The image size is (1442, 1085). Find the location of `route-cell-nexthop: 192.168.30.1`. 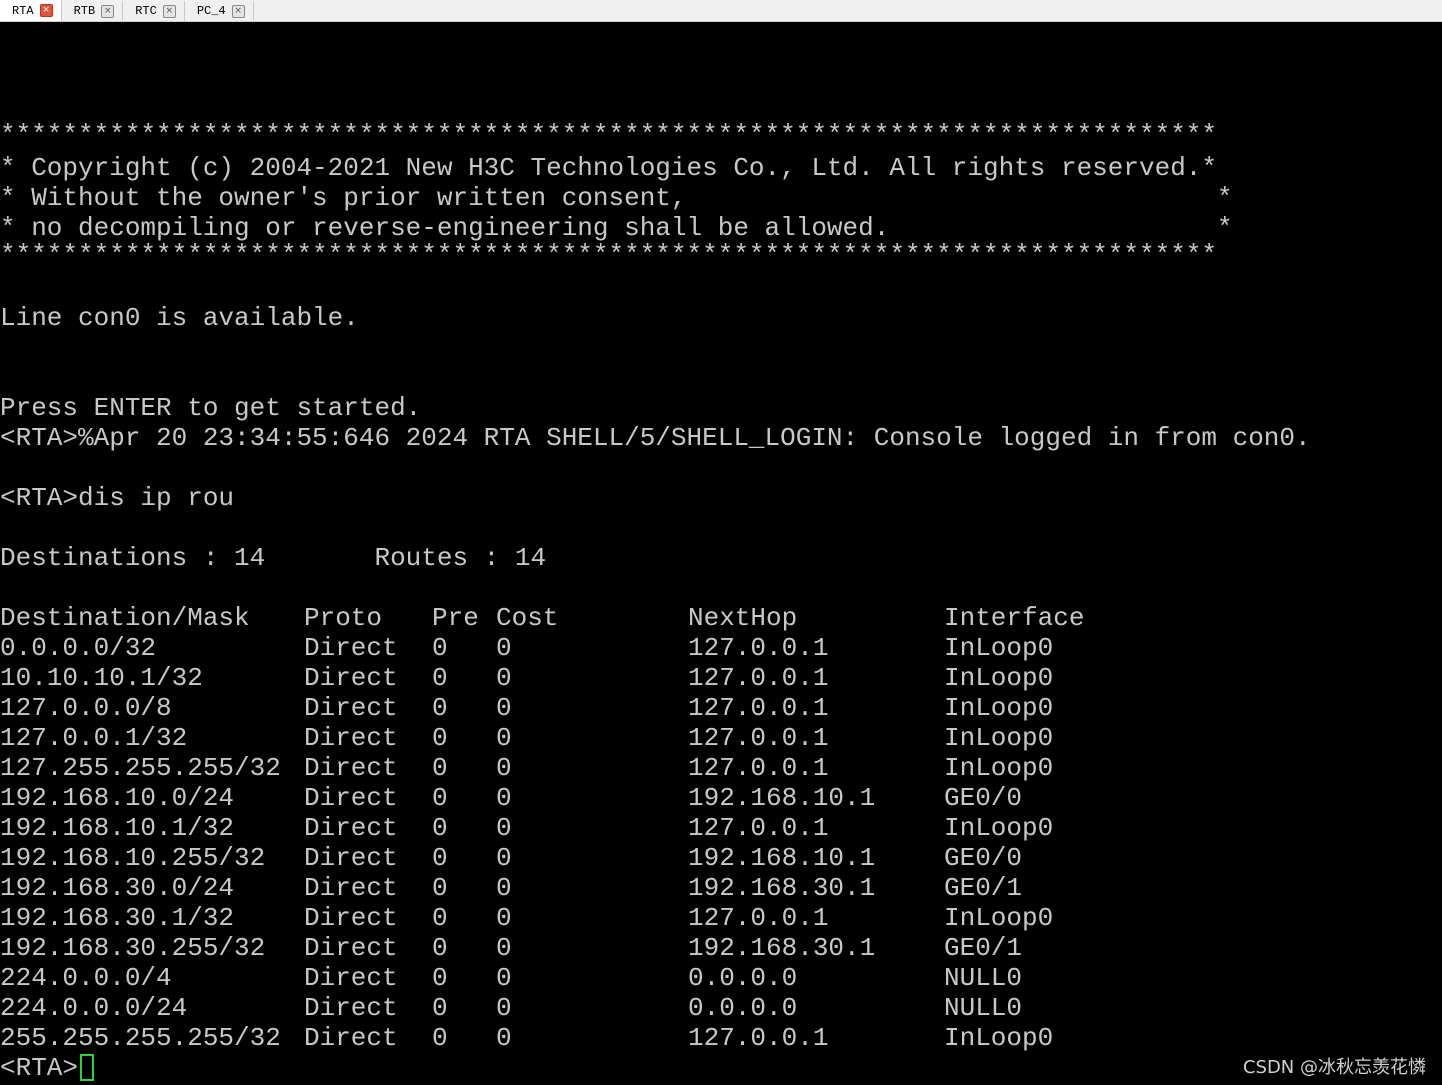

route-cell-nexthop: 192.168.30.1 is located at coordinates (782, 948).